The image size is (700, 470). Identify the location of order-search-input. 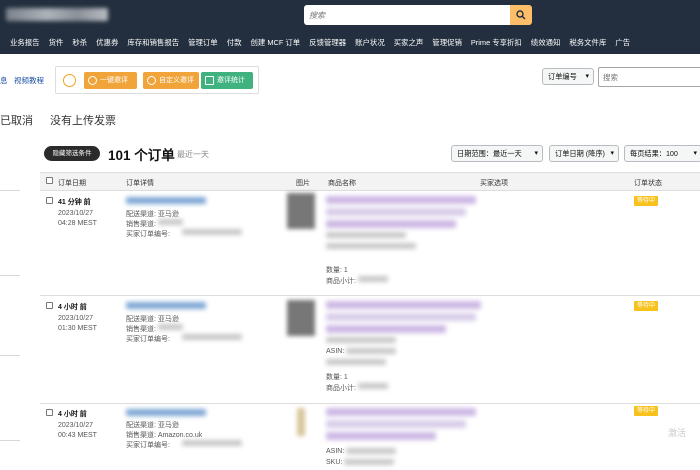
(649, 77).